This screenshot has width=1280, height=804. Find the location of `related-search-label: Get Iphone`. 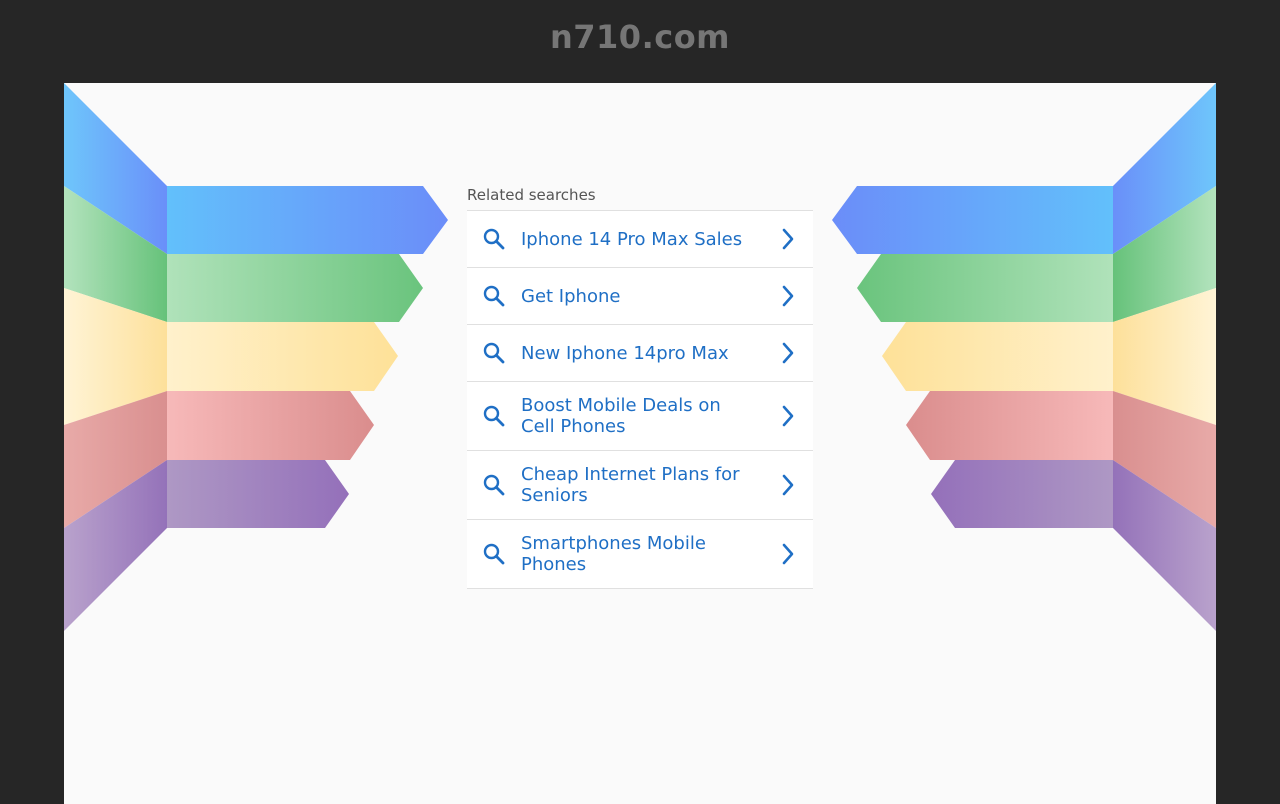

related-search-label: Get Iphone is located at coordinates (571, 296).